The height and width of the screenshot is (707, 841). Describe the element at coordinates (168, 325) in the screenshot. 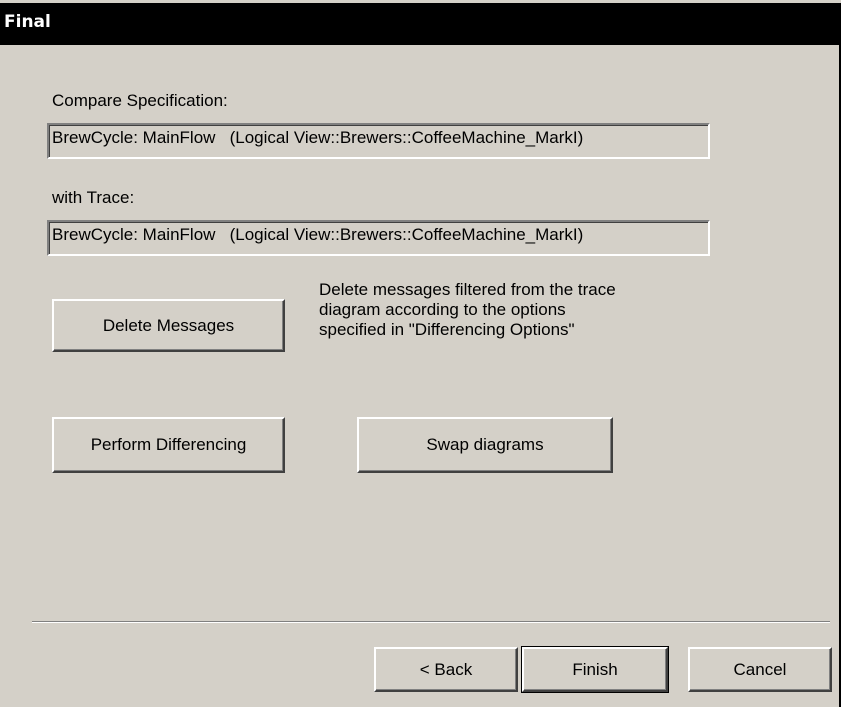

I see `delete-messages-button: Delete Messages` at that location.